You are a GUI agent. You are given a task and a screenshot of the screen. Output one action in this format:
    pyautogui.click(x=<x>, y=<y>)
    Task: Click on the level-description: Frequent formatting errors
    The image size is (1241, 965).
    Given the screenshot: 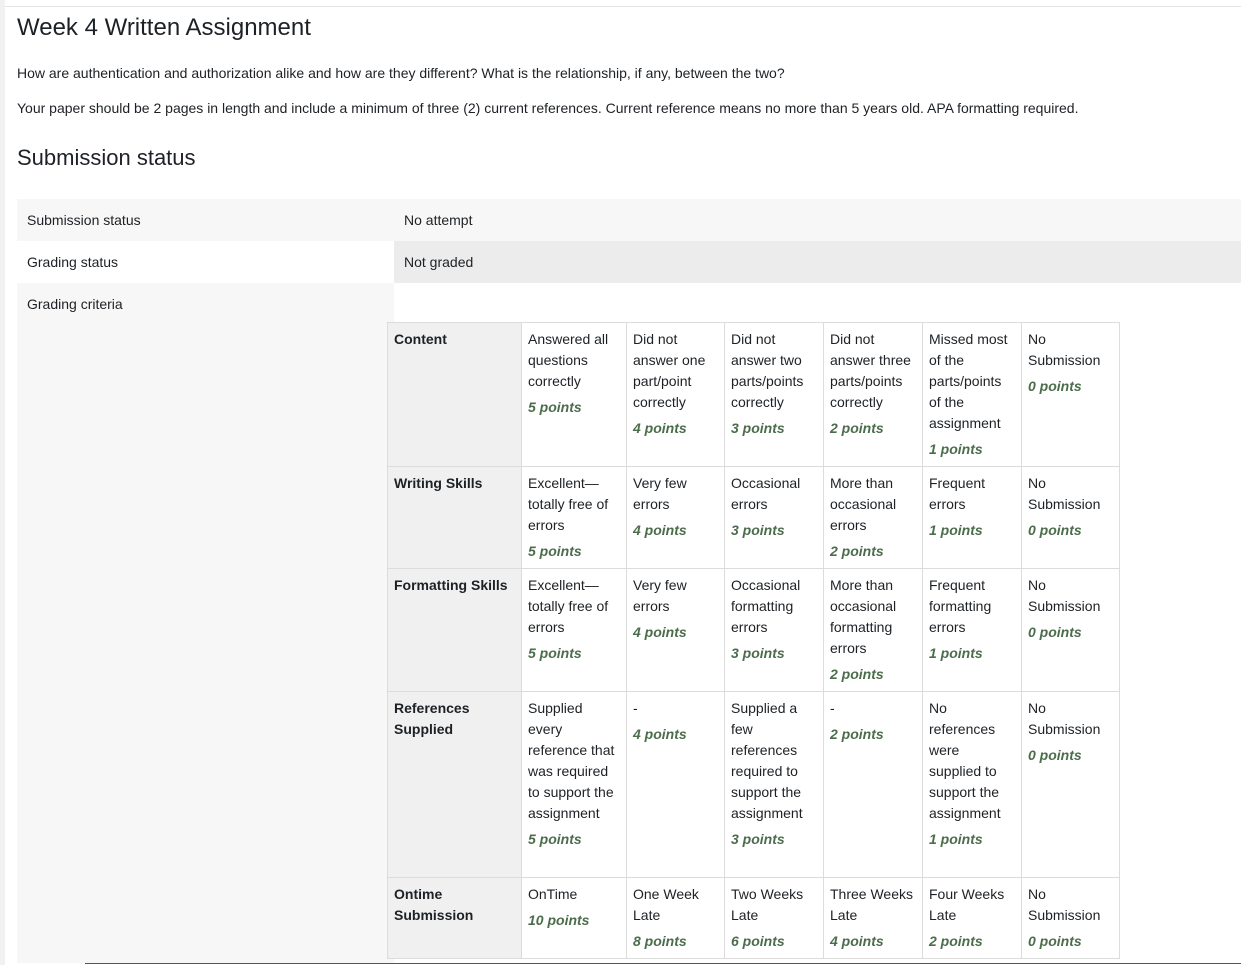 What is the action you would take?
    pyautogui.click(x=960, y=606)
    